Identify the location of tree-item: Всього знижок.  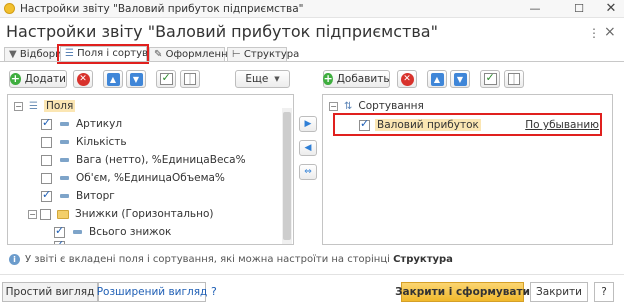
(112, 232).